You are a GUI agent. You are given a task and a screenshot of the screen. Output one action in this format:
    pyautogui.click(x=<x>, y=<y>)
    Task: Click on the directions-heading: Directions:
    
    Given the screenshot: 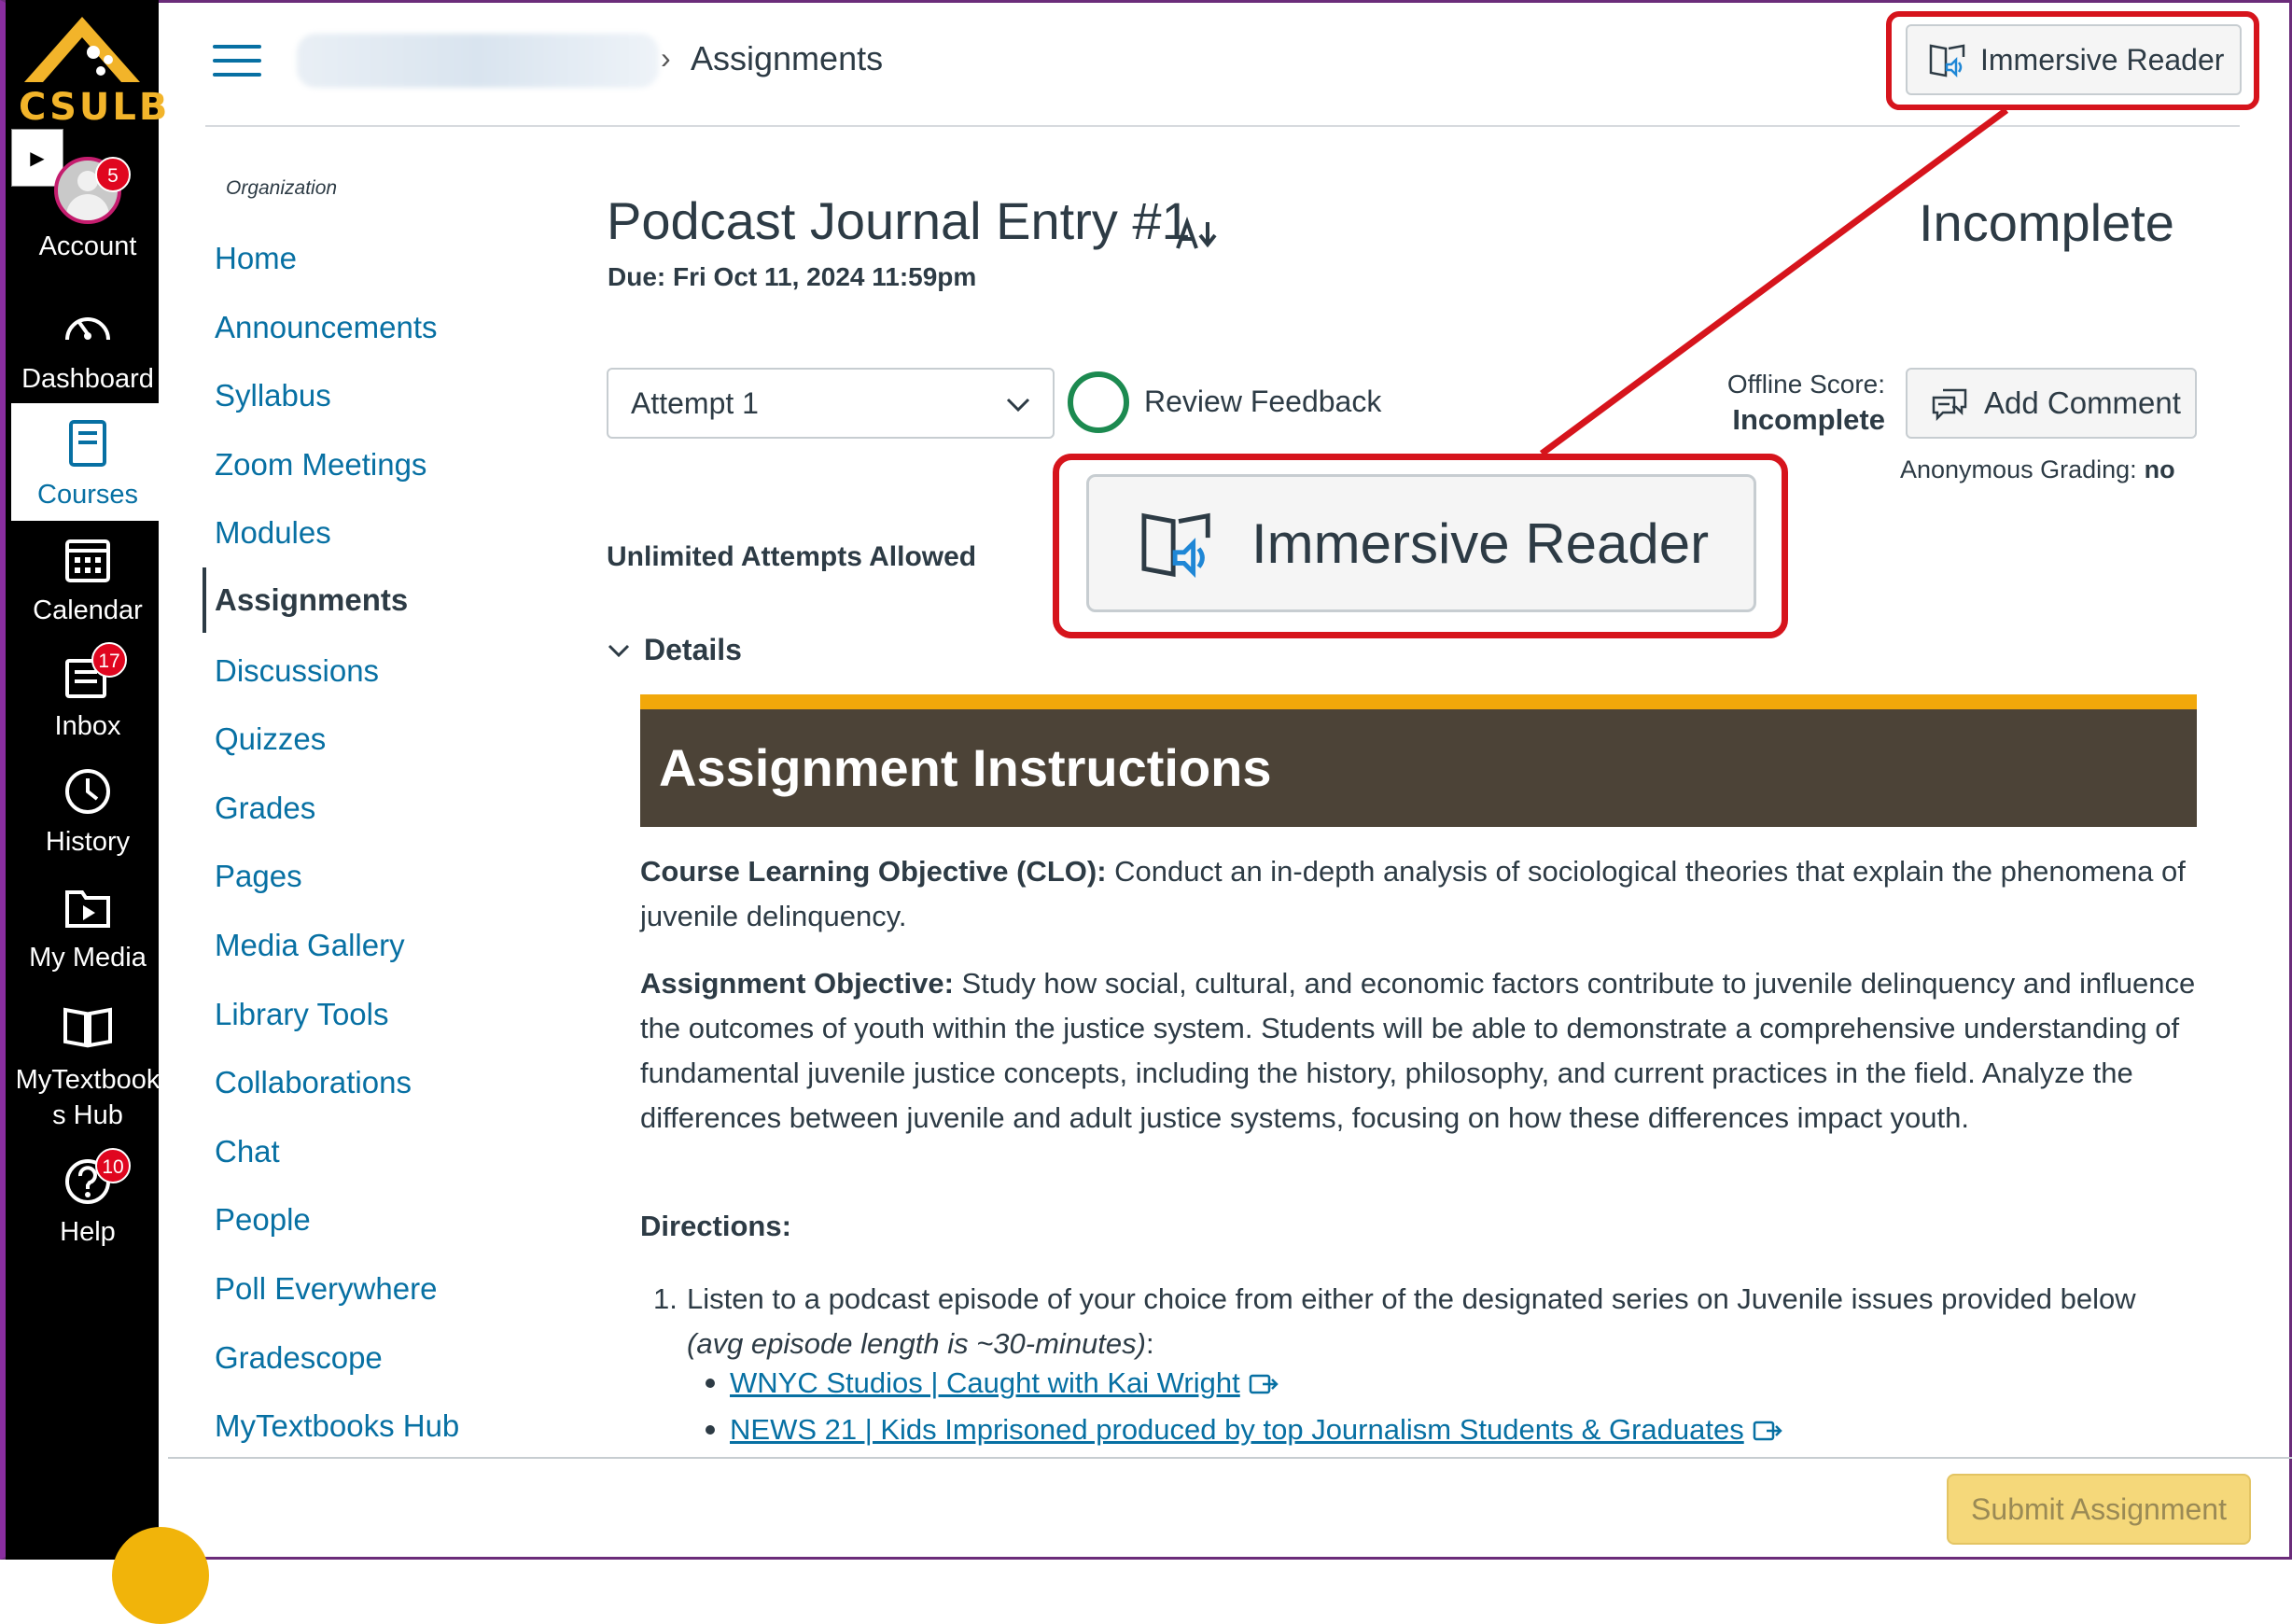 What is the action you would take?
    pyautogui.click(x=715, y=1226)
    